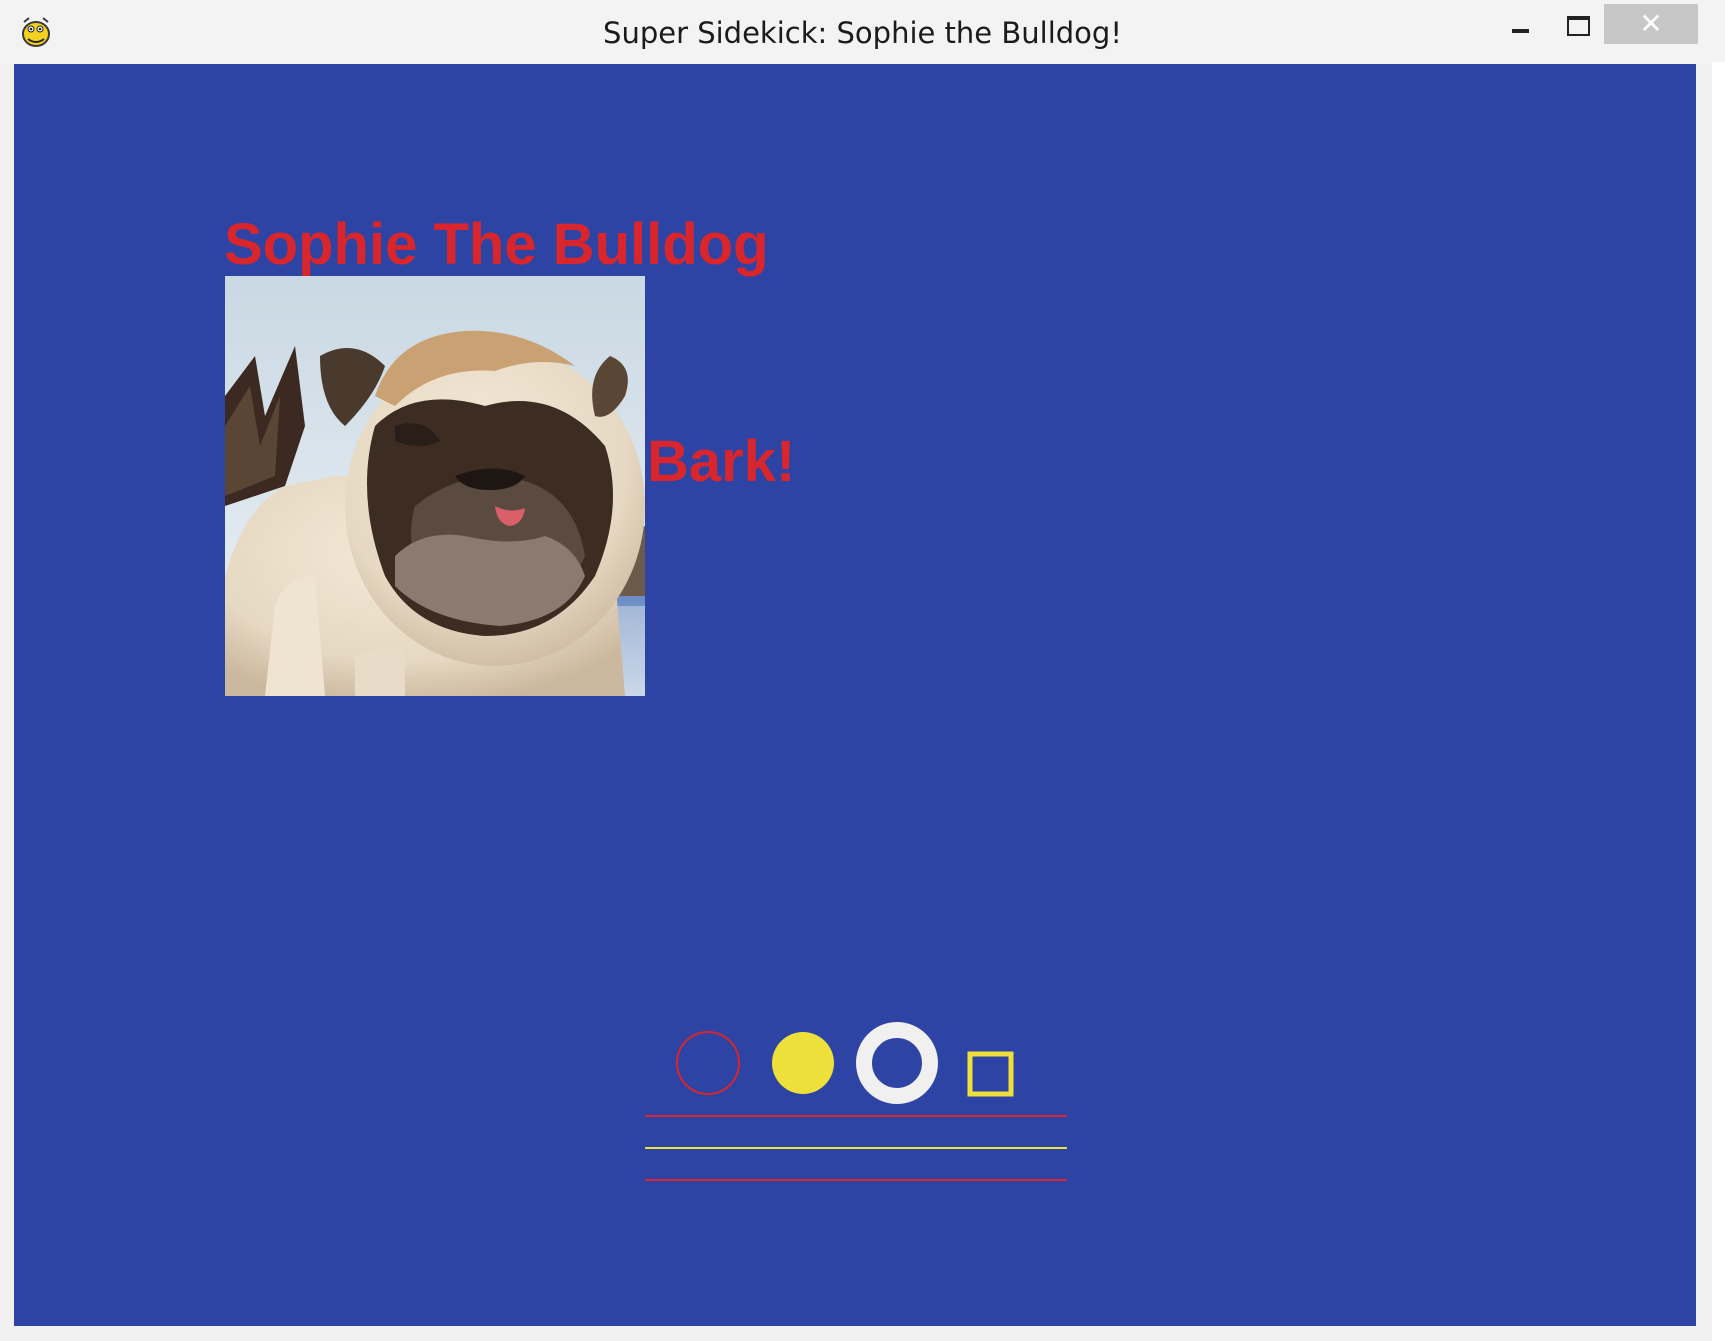  Describe the element at coordinates (1578, 30) in the screenshot. I see `maximize-button` at that location.